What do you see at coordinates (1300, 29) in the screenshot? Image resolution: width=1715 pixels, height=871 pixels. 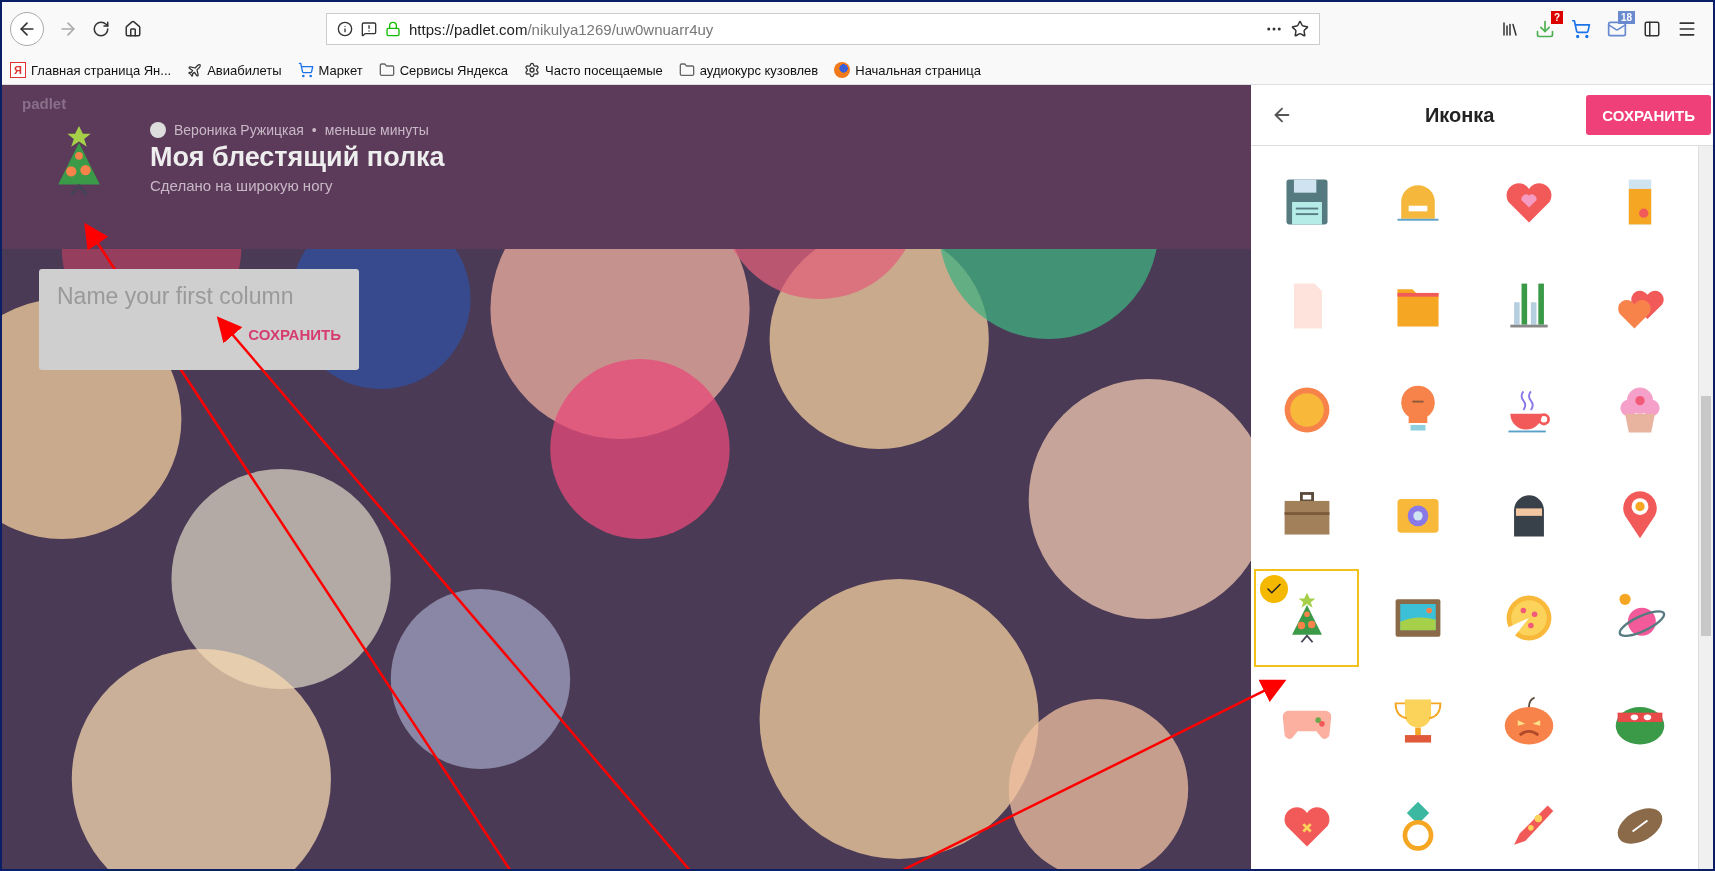 I see `bookmark-star-icon` at bounding box center [1300, 29].